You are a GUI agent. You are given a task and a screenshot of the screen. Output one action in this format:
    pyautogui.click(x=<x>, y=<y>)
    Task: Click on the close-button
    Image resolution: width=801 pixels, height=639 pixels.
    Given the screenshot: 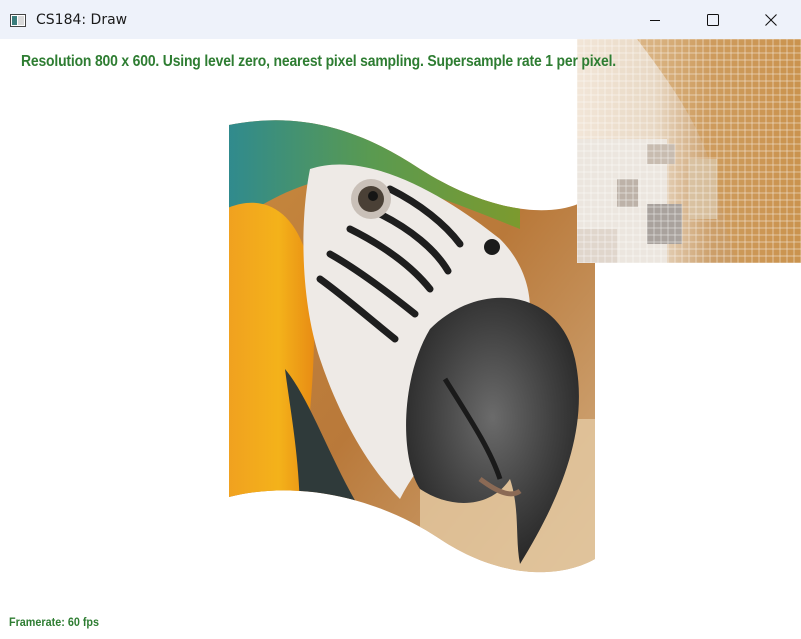 What is the action you would take?
    pyautogui.click(x=771, y=19)
    